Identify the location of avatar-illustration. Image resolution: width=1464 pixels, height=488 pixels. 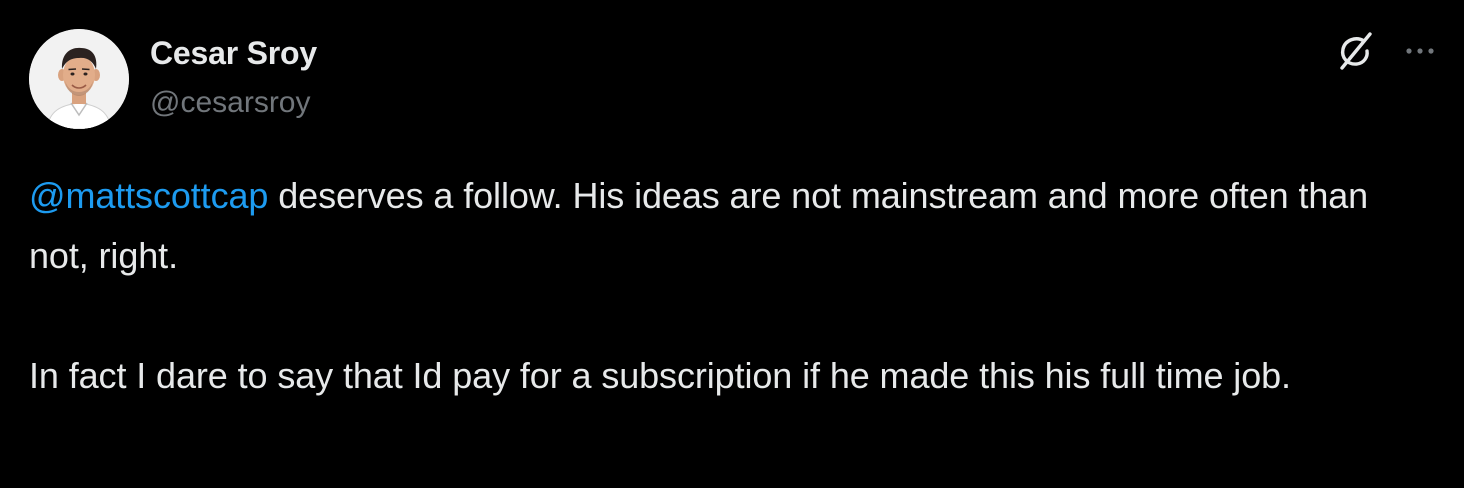
(79, 79).